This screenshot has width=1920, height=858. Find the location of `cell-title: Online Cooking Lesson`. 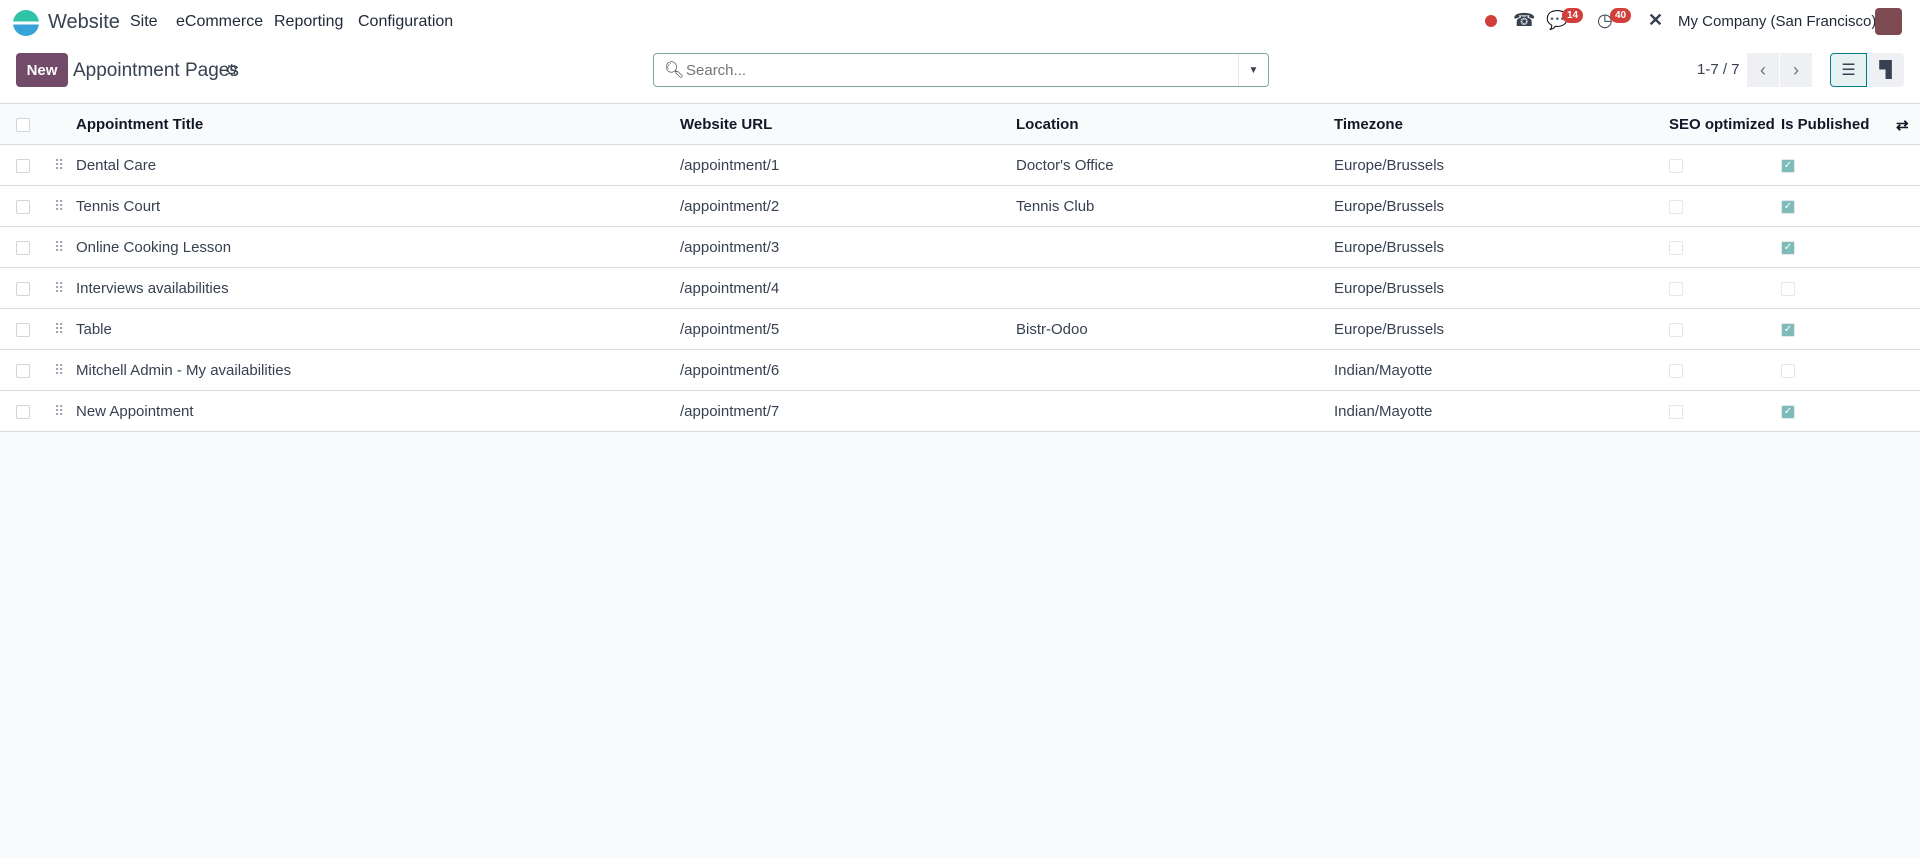

cell-title: Online Cooking Lesson is located at coordinates (154, 247).